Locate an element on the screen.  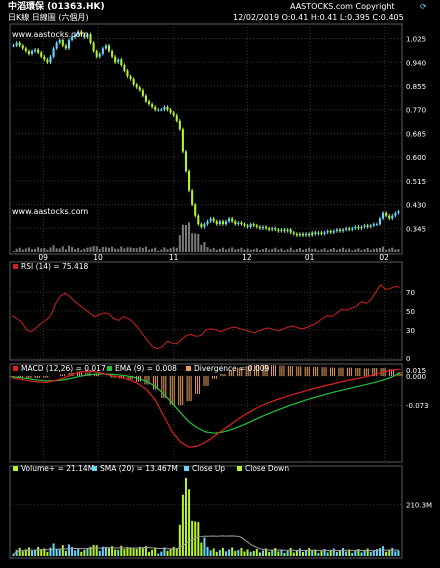
stock-title: 中滔環保 (01363.HK) is located at coordinates (56, 6).